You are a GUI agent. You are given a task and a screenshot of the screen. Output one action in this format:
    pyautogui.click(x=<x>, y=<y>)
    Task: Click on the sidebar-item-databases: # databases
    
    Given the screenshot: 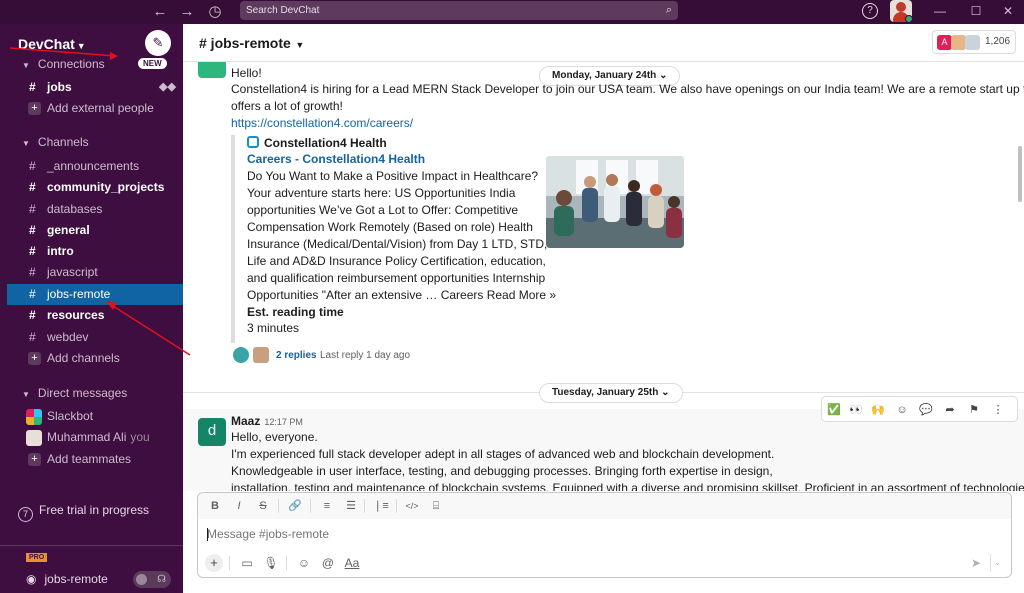 What is the action you would take?
    pyautogui.click(x=95, y=209)
    